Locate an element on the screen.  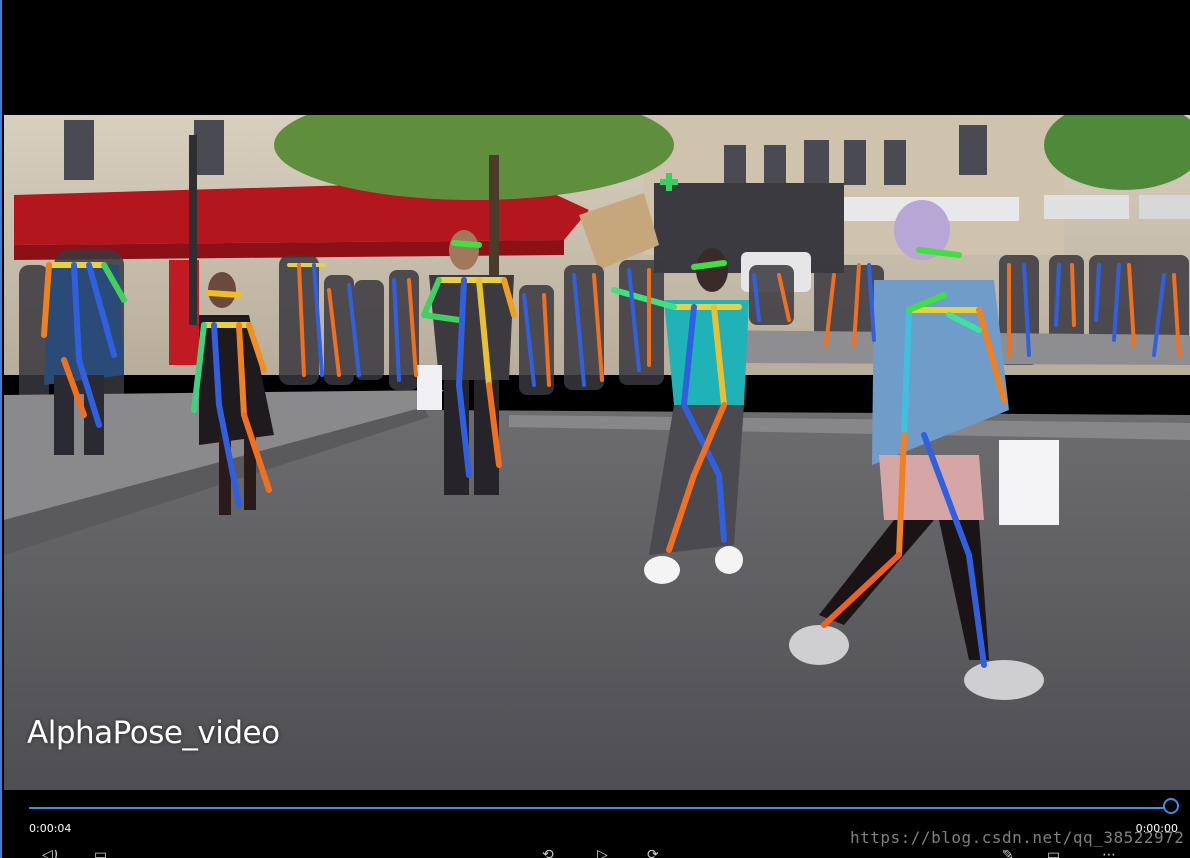
play-icon: ▷ is located at coordinates (602, 854).